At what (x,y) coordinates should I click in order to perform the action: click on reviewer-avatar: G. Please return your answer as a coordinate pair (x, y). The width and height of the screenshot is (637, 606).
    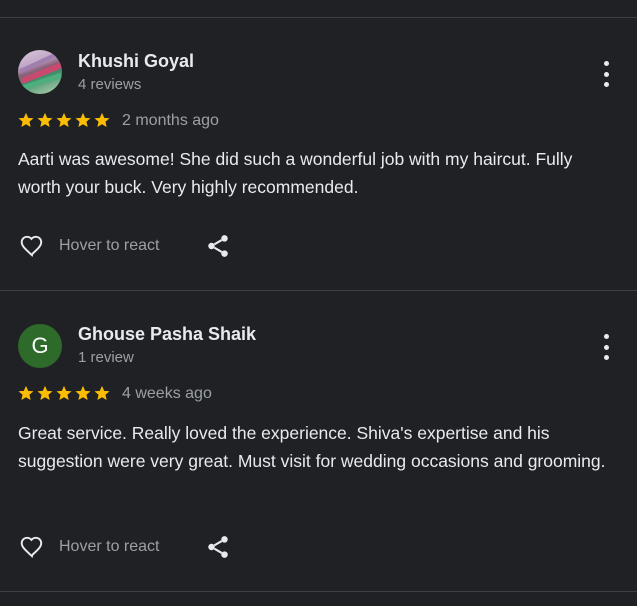
    Looking at the image, I should click on (40, 346).